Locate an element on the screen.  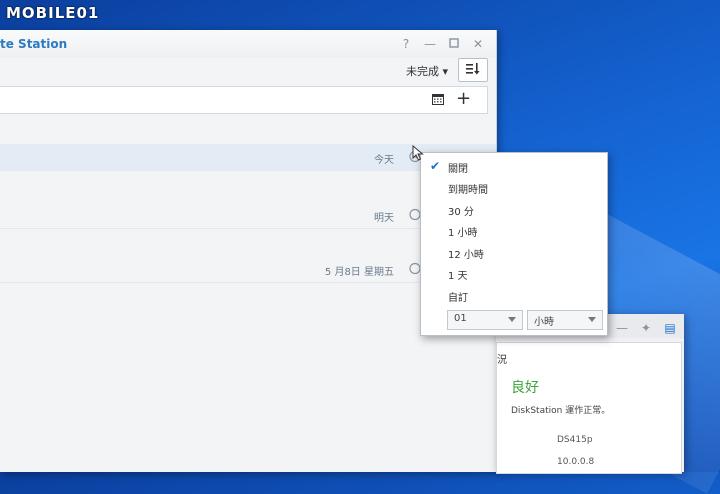
help-icon: ? is located at coordinates (406, 44).